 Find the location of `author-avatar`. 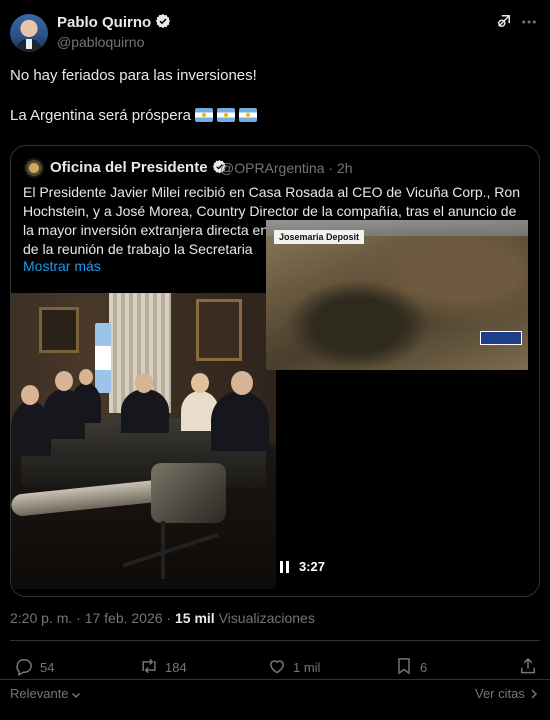

author-avatar is located at coordinates (29, 33).